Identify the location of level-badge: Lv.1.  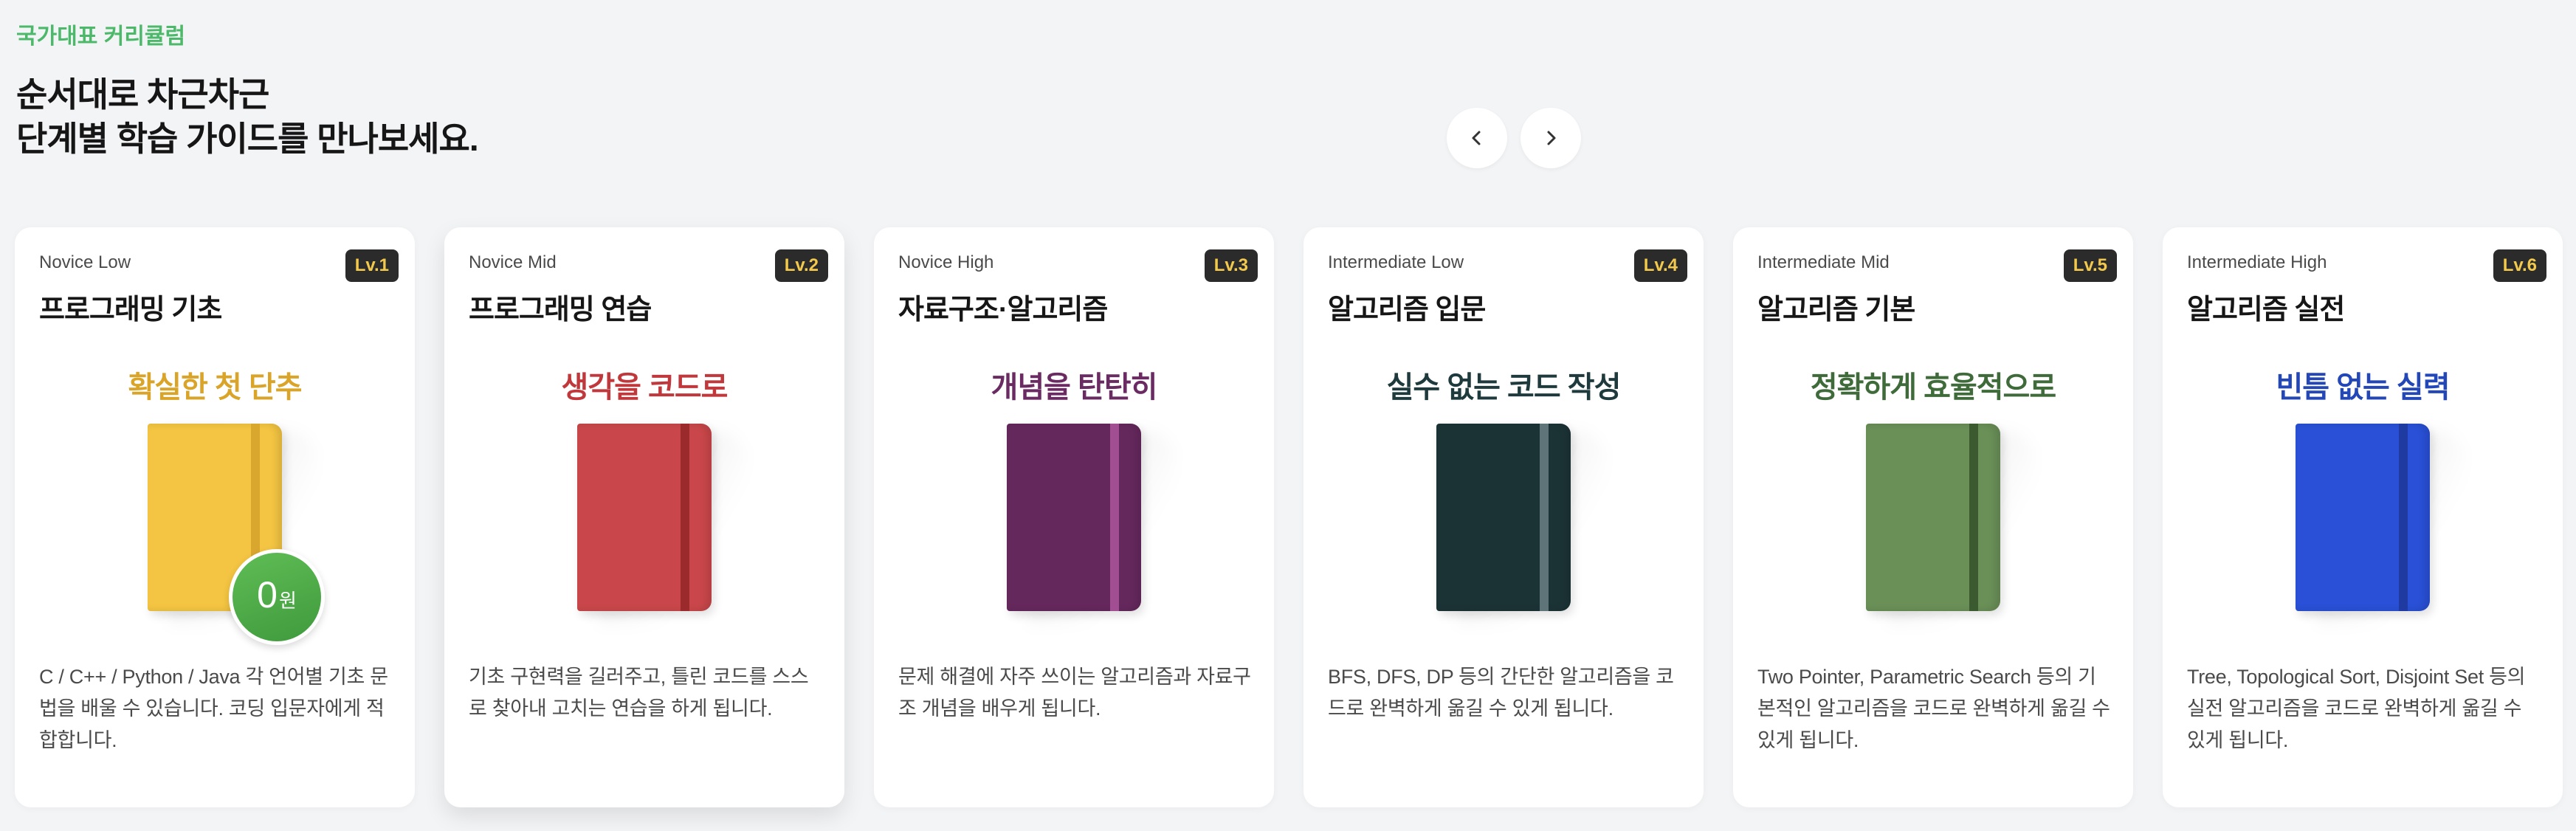
(372, 265).